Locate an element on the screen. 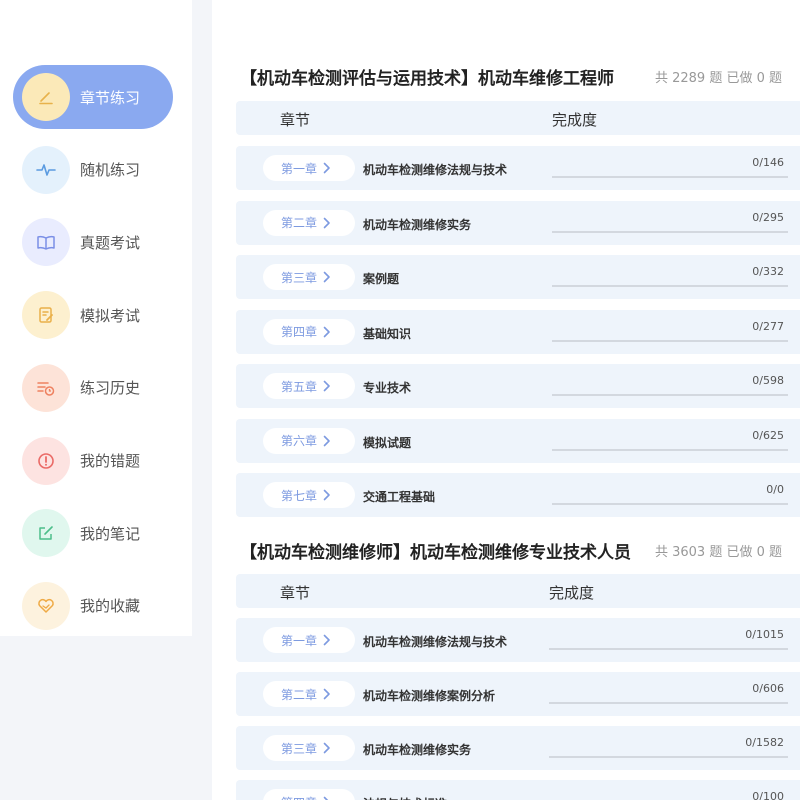  note-edit-icon is located at coordinates (46, 533).